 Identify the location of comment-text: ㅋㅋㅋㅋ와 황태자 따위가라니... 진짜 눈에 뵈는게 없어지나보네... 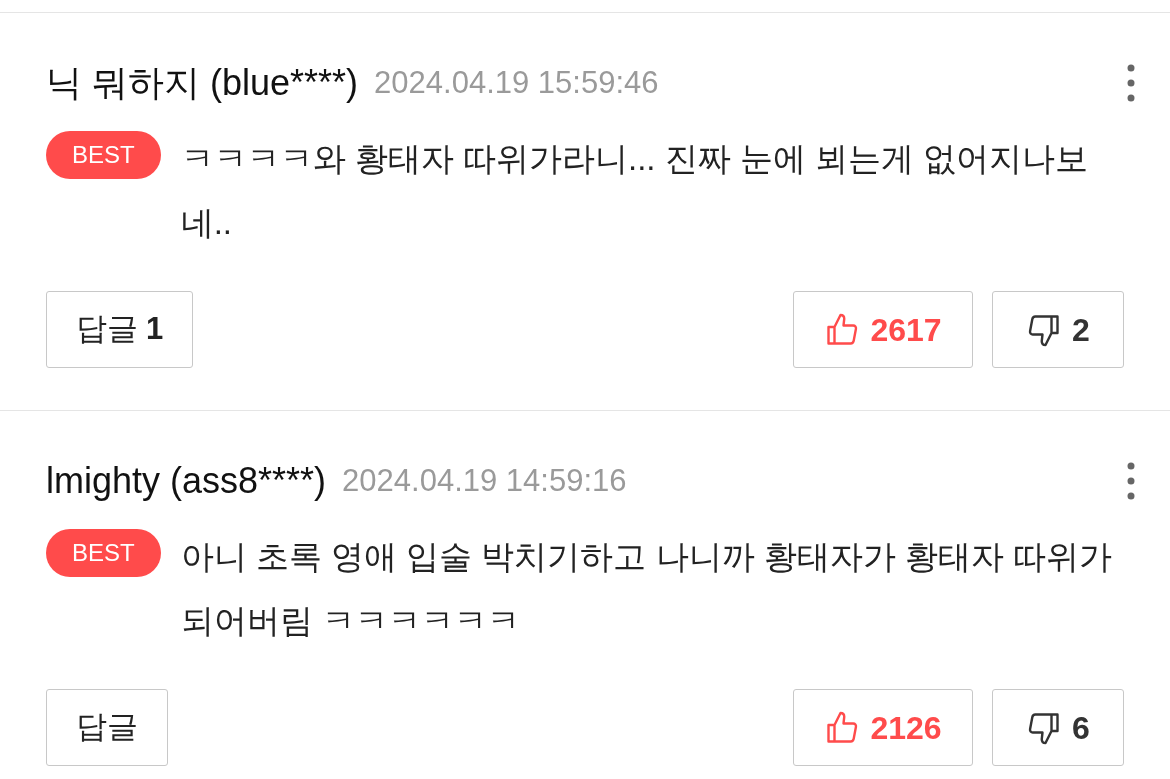
(635, 191).